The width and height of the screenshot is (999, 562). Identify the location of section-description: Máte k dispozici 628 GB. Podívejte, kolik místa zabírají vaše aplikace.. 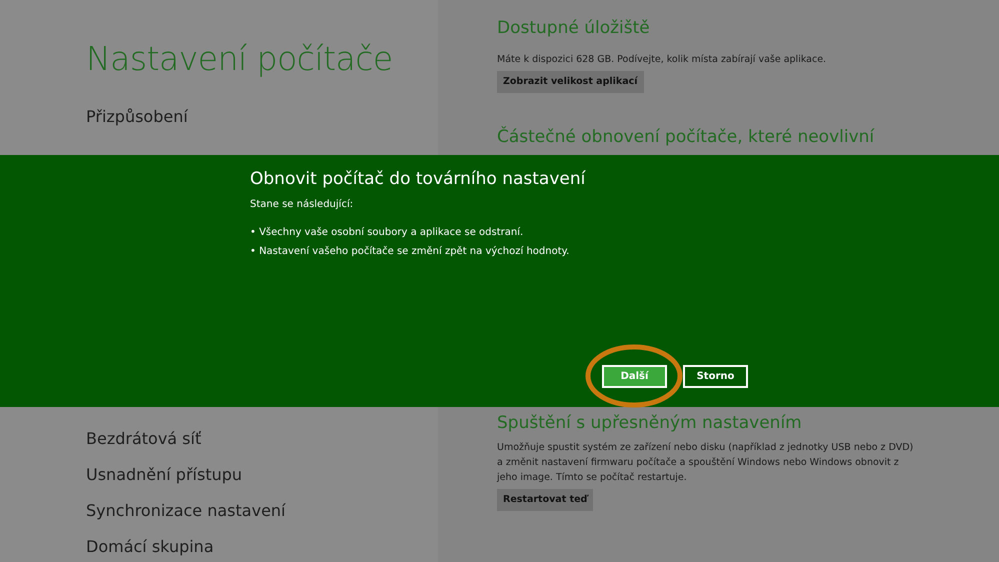
(662, 60).